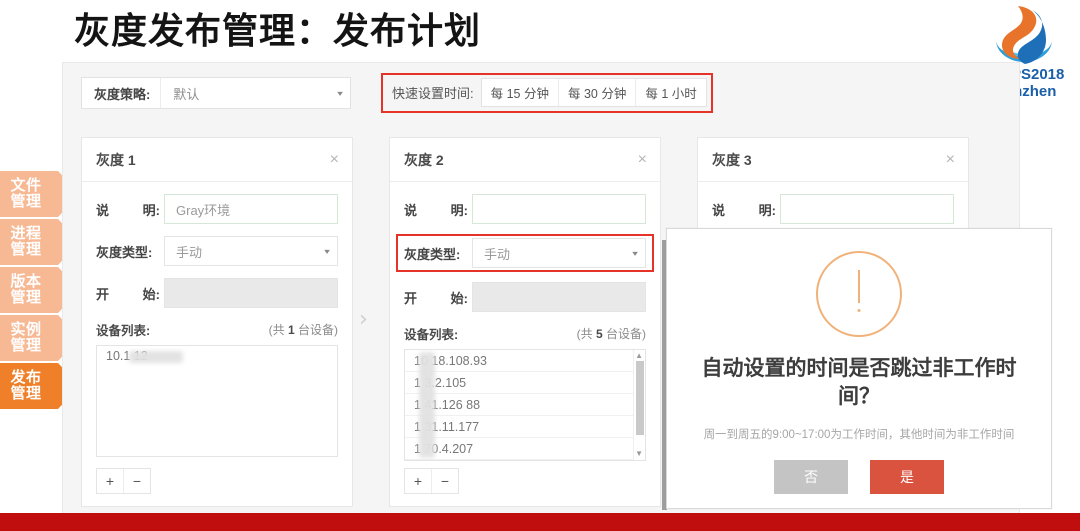 This screenshot has height=531, width=1080. I want to click on scroll-up-icon: ▲, so click(639, 356).